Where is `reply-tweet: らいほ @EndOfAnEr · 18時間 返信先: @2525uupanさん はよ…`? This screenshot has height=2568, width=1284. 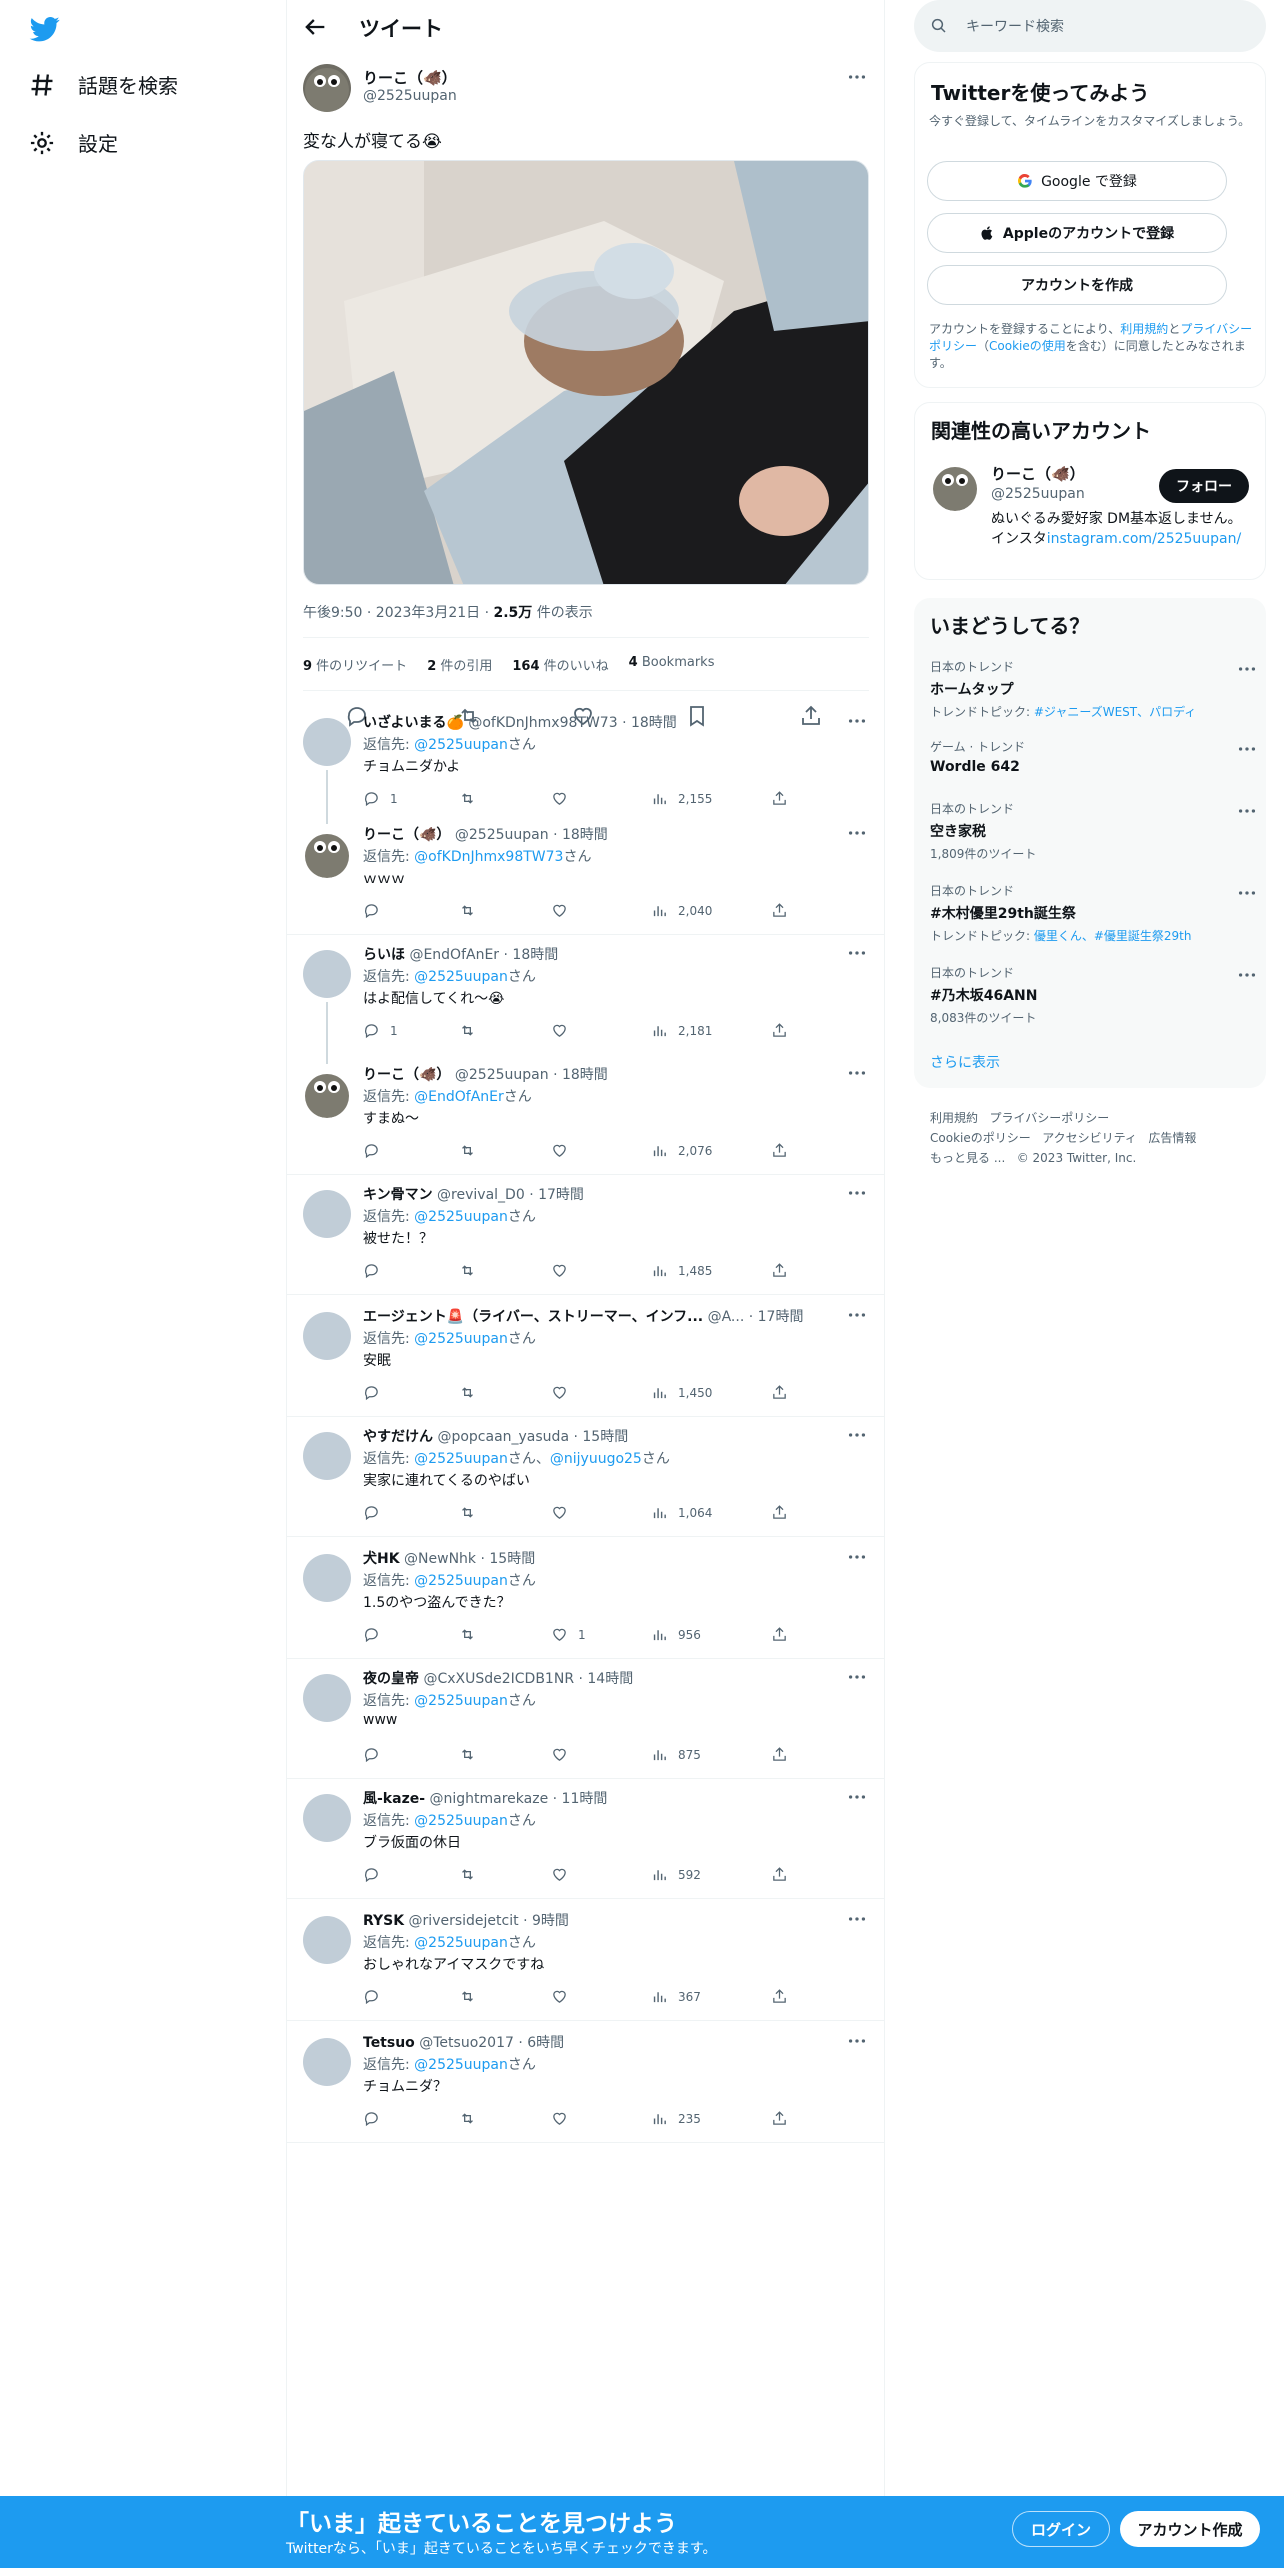 reply-tweet: らいほ @EndOfAnEr · 18時間 返信先: @2525uupanさん はよ… is located at coordinates (585, 996).